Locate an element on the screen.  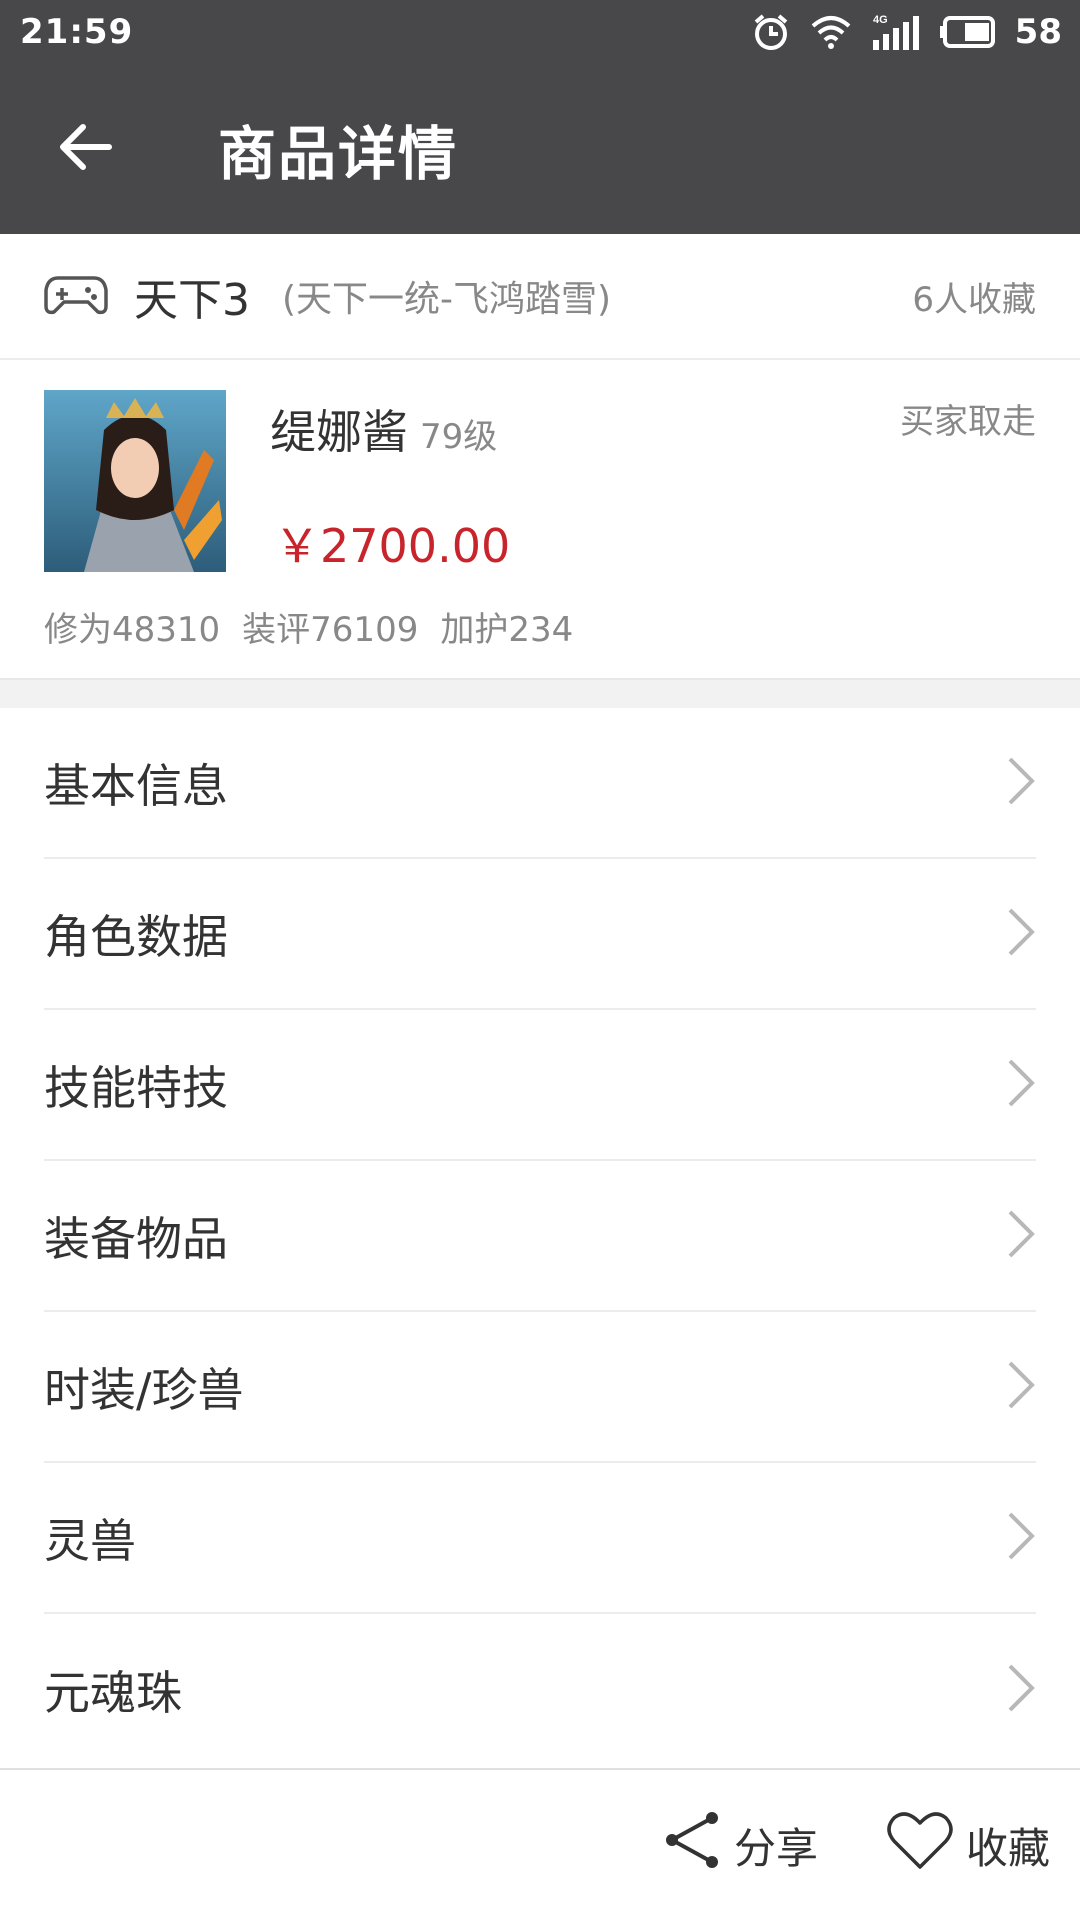
app-bar: 商品详情 is located at coordinates (540, 149).